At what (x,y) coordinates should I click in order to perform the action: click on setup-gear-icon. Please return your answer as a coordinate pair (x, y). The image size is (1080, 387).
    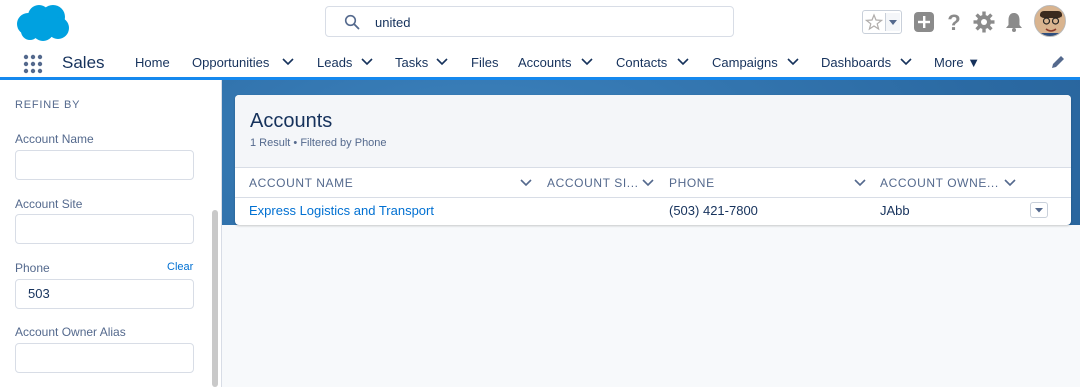
    Looking at the image, I should click on (984, 22).